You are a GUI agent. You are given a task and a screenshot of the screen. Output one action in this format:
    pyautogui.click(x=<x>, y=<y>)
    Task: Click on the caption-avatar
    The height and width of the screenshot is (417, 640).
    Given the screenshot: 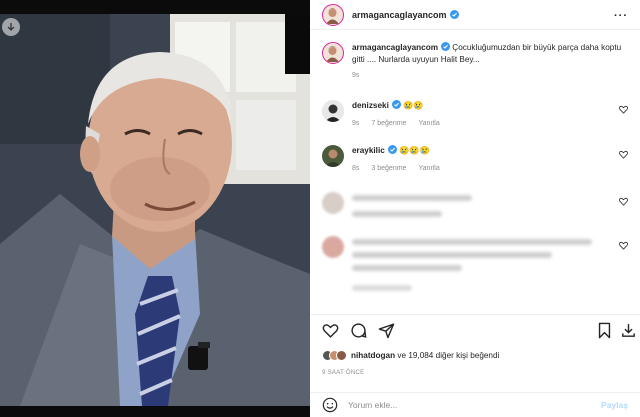 What is the action you would take?
    pyautogui.click(x=333, y=53)
    